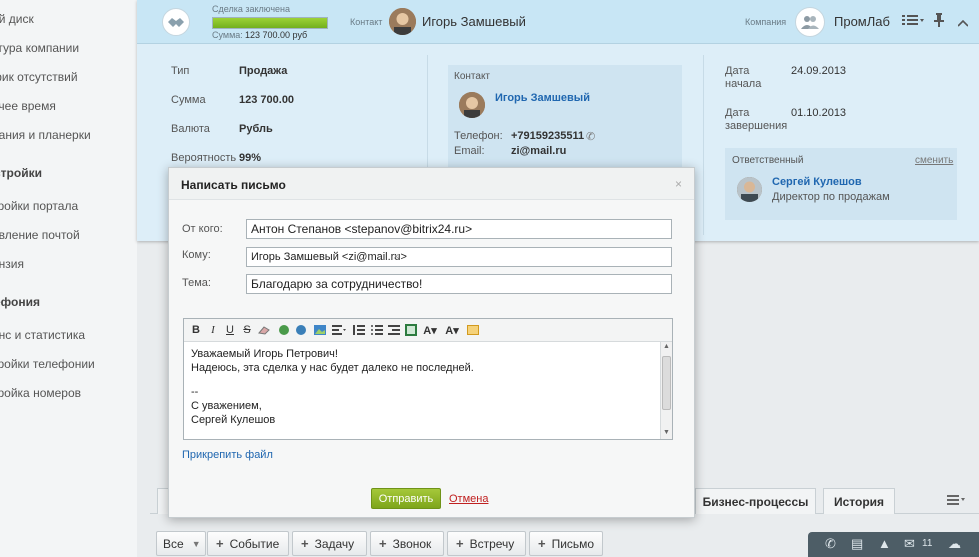  What do you see at coordinates (248, 543) in the screenshot?
I see `add-event-button: + Событие` at bounding box center [248, 543].